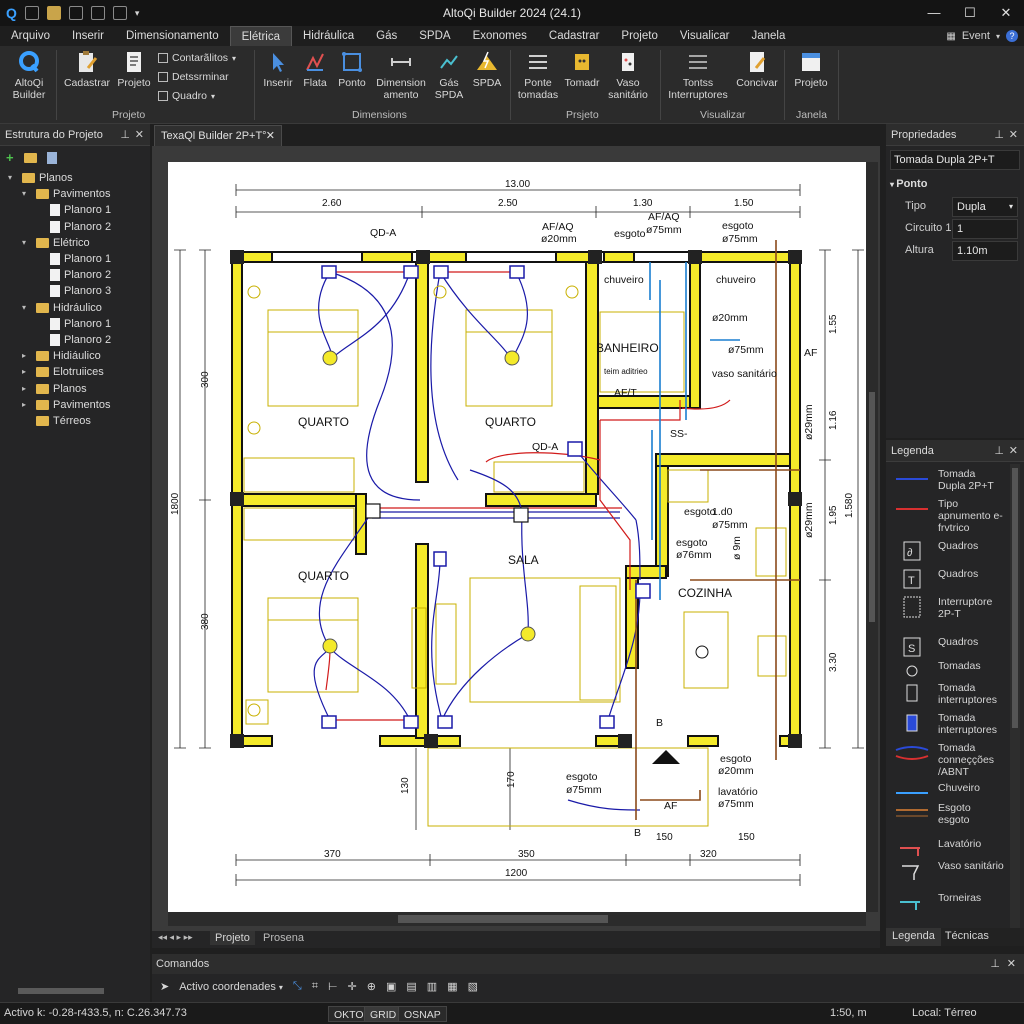 Image resolution: width=1024 pixels, height=1024 pixels. I want to click on new-file-icon, so click(31, 13).